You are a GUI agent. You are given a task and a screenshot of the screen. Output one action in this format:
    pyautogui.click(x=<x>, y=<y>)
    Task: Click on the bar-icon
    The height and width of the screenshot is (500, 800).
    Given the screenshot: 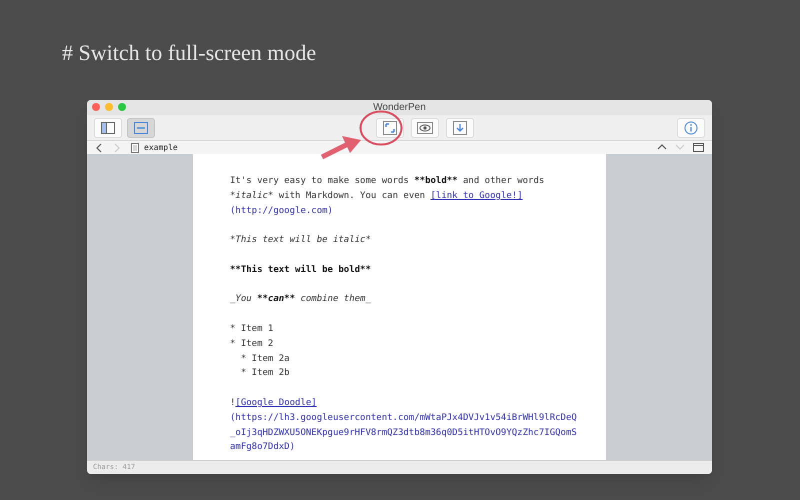 What is the action you would take?
    pyautogui.click(x=141, y=128)
    